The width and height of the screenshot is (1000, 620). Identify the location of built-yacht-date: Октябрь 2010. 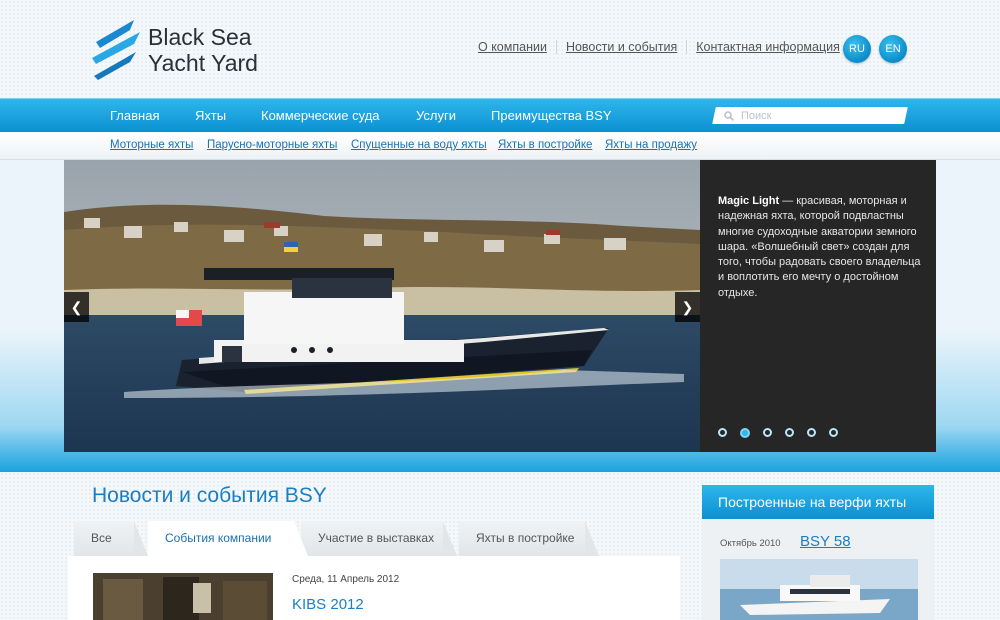
(750, 543).